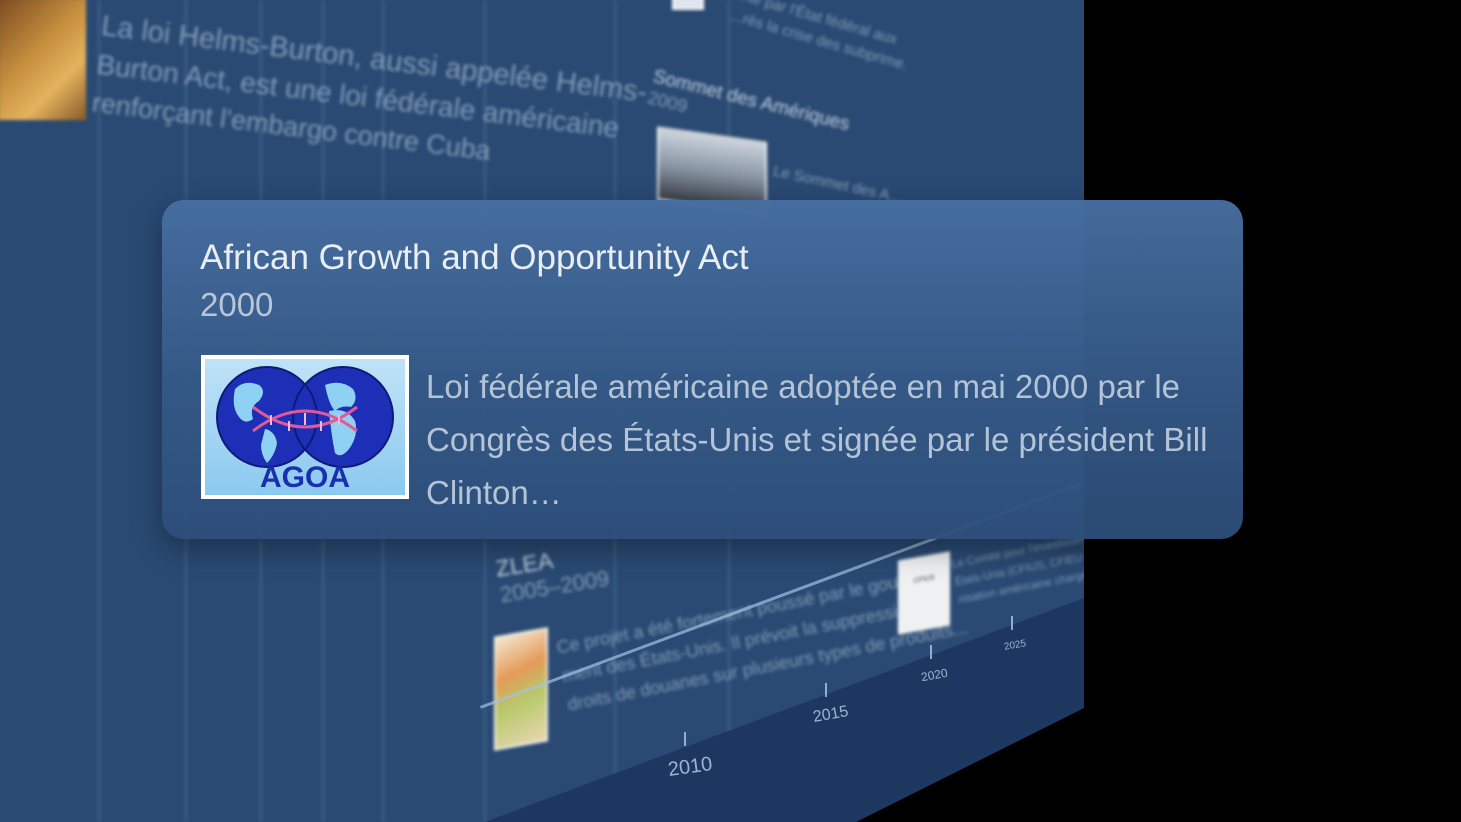  What do you see at coordinates (99, 411) in the screenshot?
I see `grid-line` at bounding box center [99, 411].